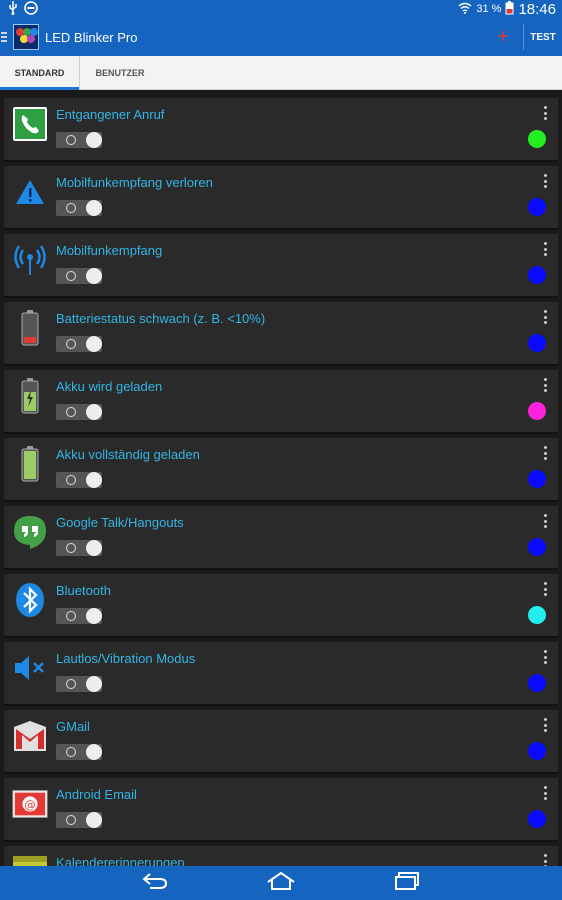  Describe the element at coordinates (73, 726) in the screenshot. I see `item-label: GMail` at that location.